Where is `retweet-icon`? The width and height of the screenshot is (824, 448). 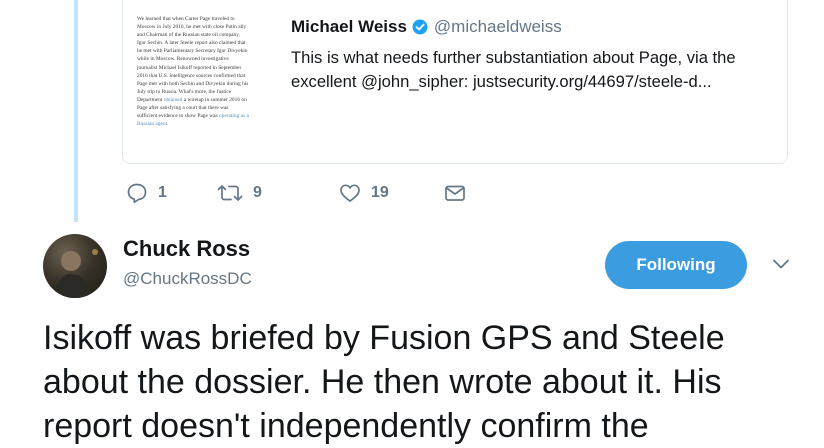
retweet-icon is located at coordinates (230, 193).